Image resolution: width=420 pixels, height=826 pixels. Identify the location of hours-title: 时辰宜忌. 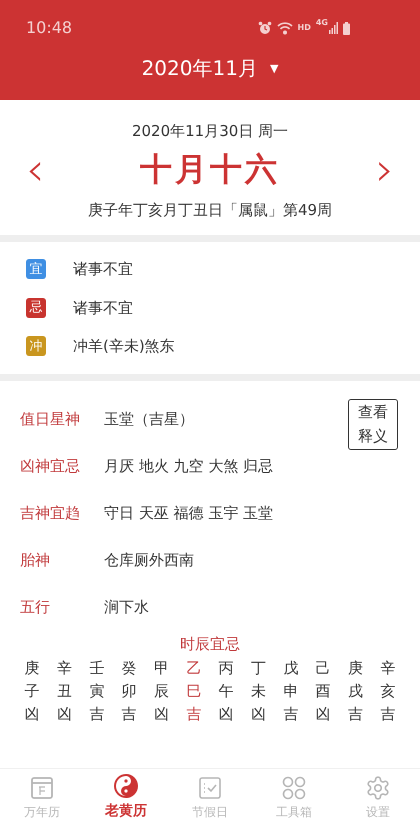
(210, 644).